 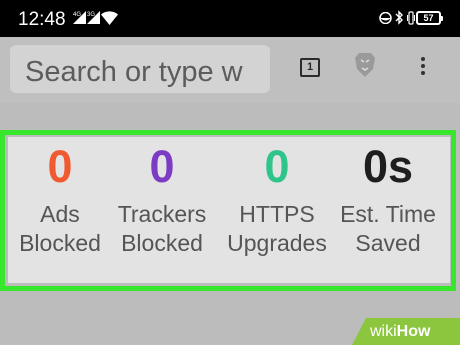 What do you see at coordinates (442, 18) in the screenshot?
I see `battery-tip` at bounding box center [442, 18].